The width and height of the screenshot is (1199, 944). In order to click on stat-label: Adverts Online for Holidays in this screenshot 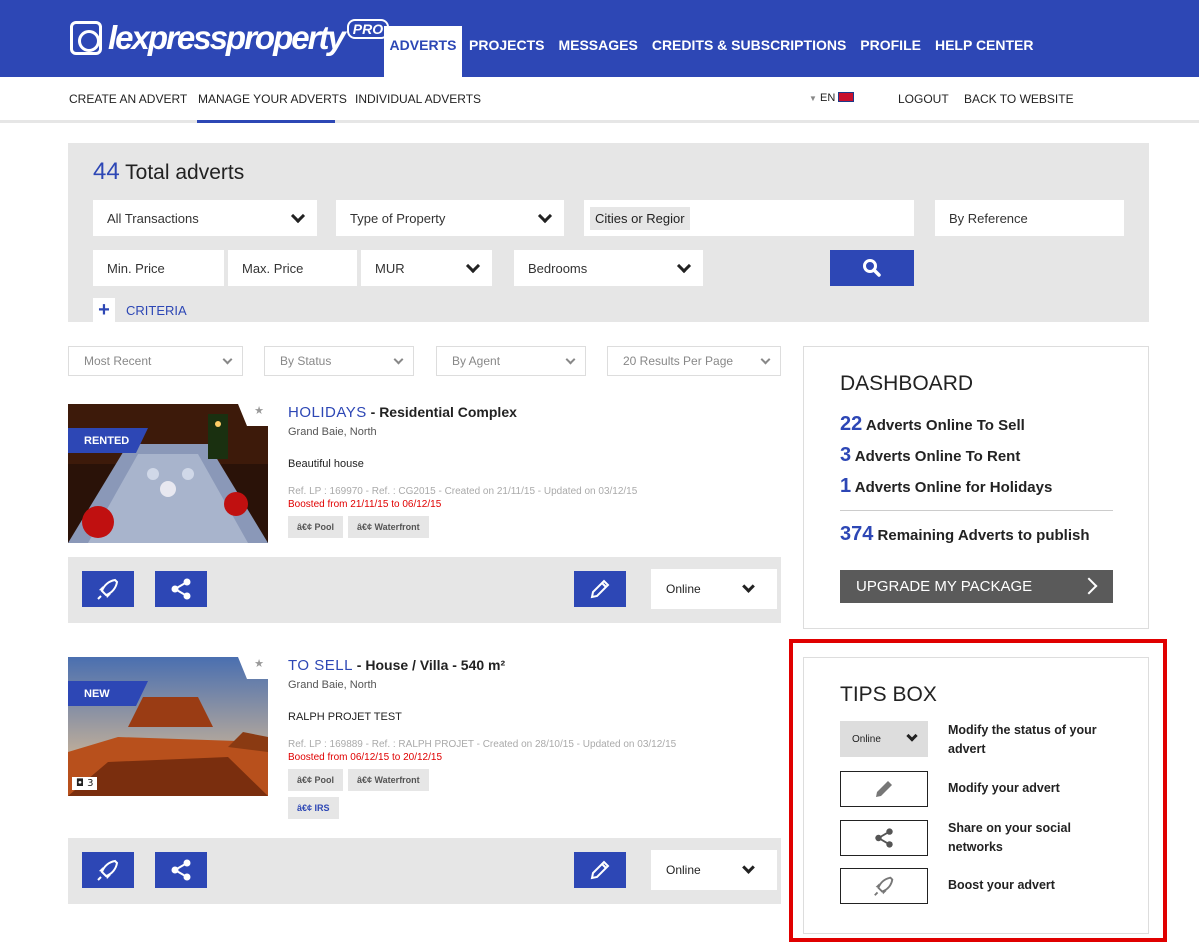, I will do `click(953, 487)`.